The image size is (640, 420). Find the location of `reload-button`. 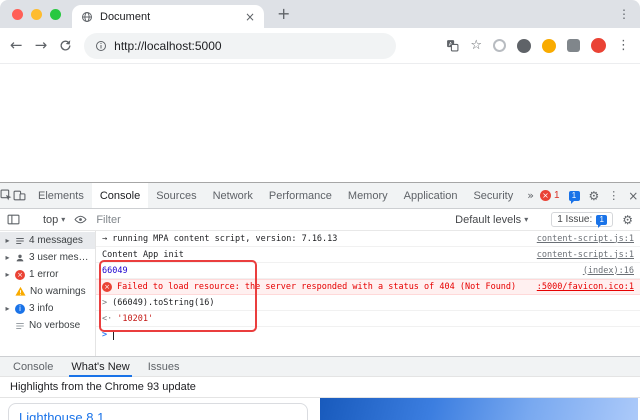

reload-button is located at coordinates (65, 45).